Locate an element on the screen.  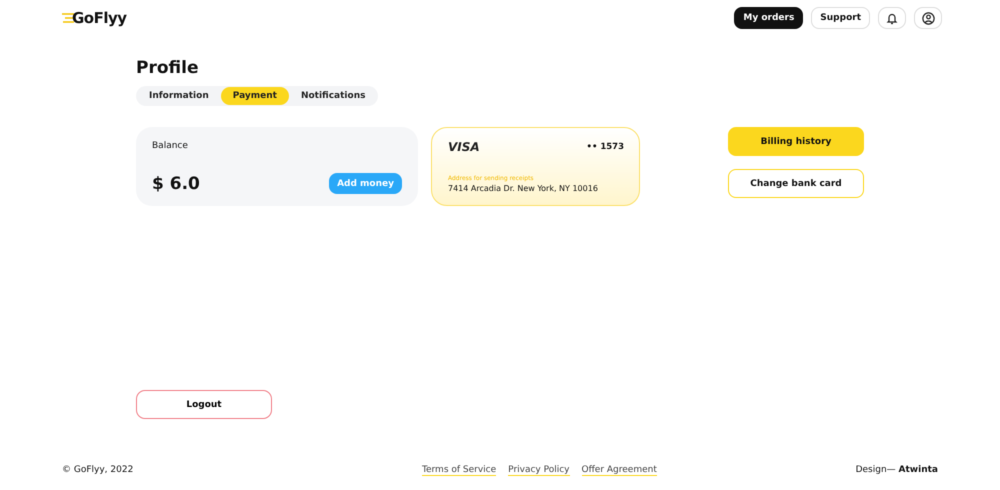
logo: GoFlyy is located at coordinates (99, 18).